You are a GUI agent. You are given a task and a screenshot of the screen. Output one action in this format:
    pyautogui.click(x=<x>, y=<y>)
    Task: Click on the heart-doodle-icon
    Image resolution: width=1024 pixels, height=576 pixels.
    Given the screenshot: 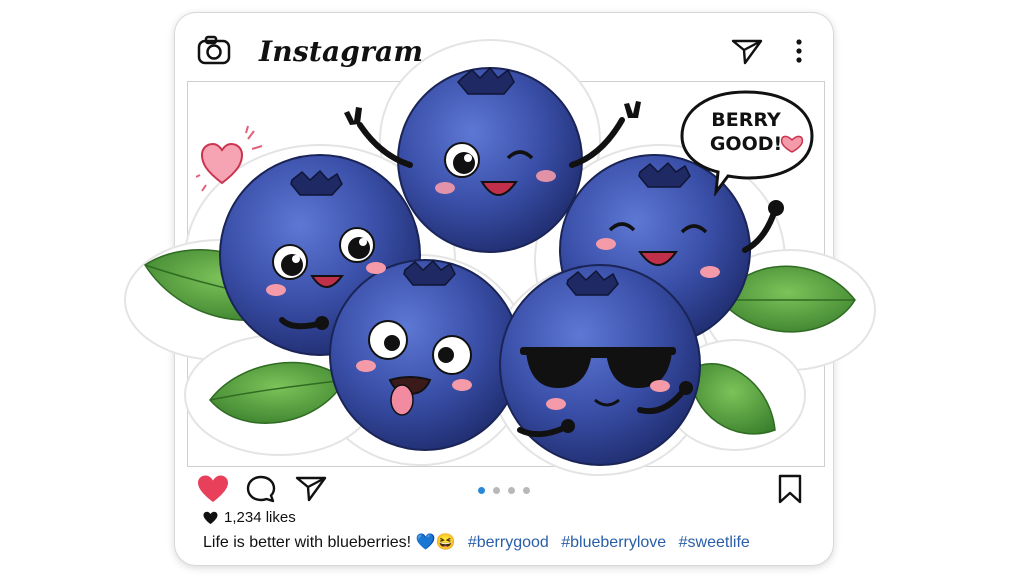 What is the action you would take?
    pyautogui.click(x=229, y=158)
    